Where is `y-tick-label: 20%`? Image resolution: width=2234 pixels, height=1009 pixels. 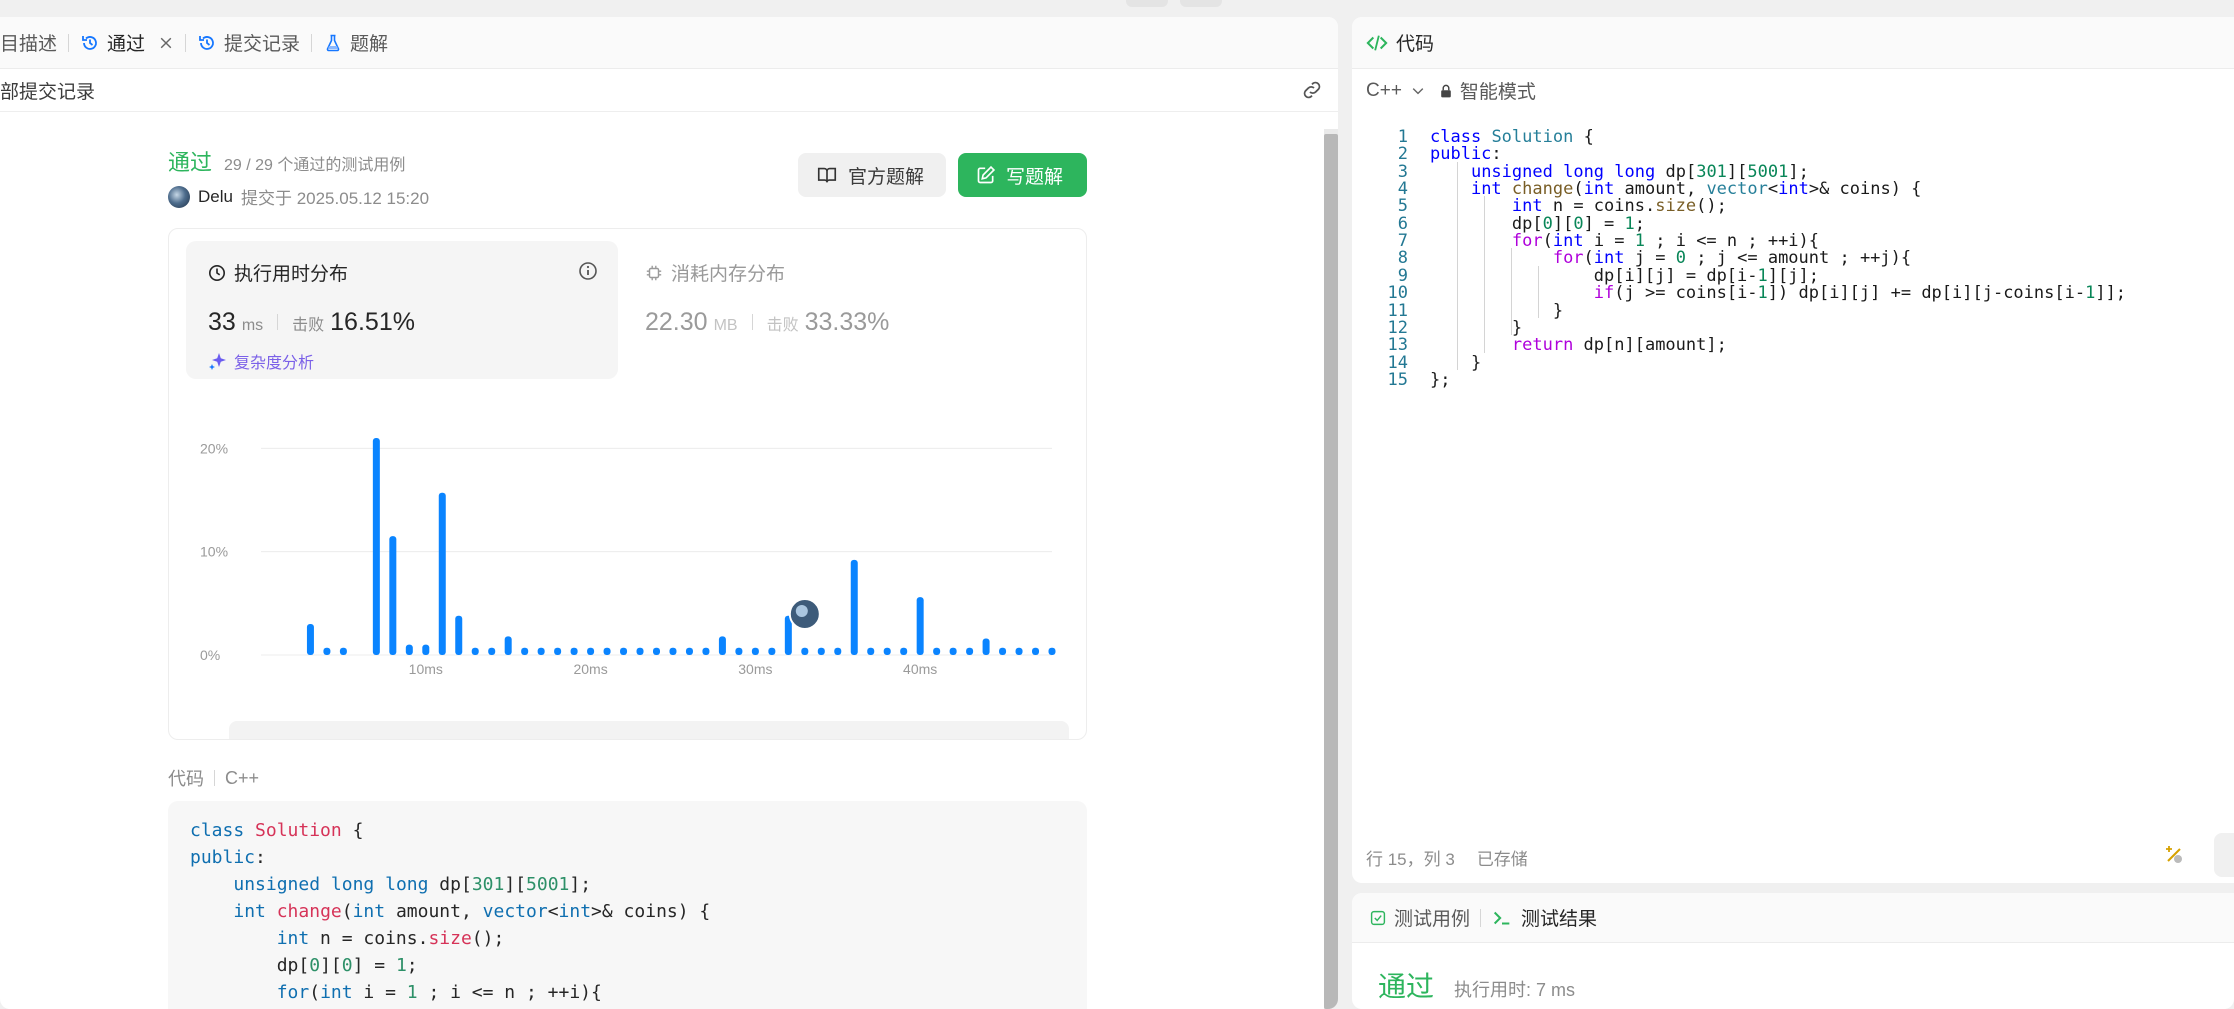 y-tick-label: 20% is located at coordinates (214, 448).